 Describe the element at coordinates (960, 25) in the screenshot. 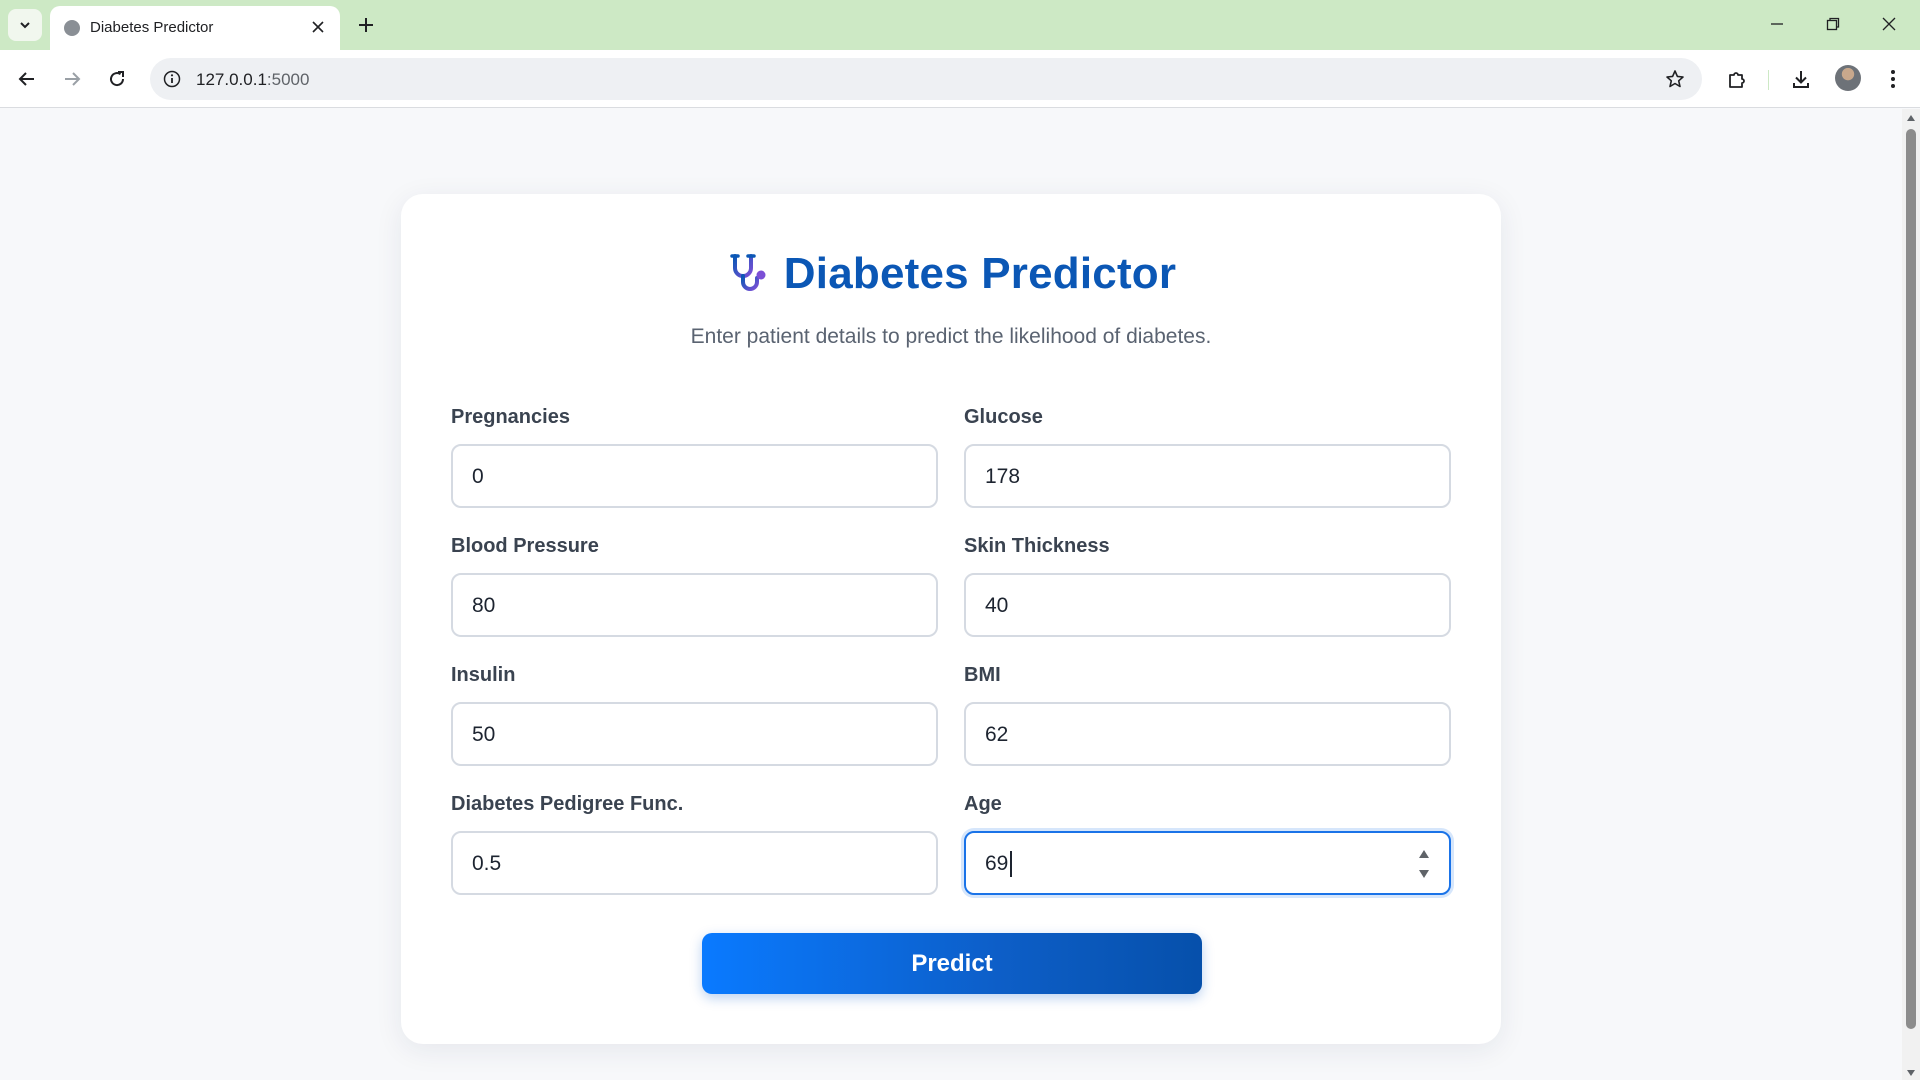

I see `browser-tab-bar: Diabetes Predictor` at that location.